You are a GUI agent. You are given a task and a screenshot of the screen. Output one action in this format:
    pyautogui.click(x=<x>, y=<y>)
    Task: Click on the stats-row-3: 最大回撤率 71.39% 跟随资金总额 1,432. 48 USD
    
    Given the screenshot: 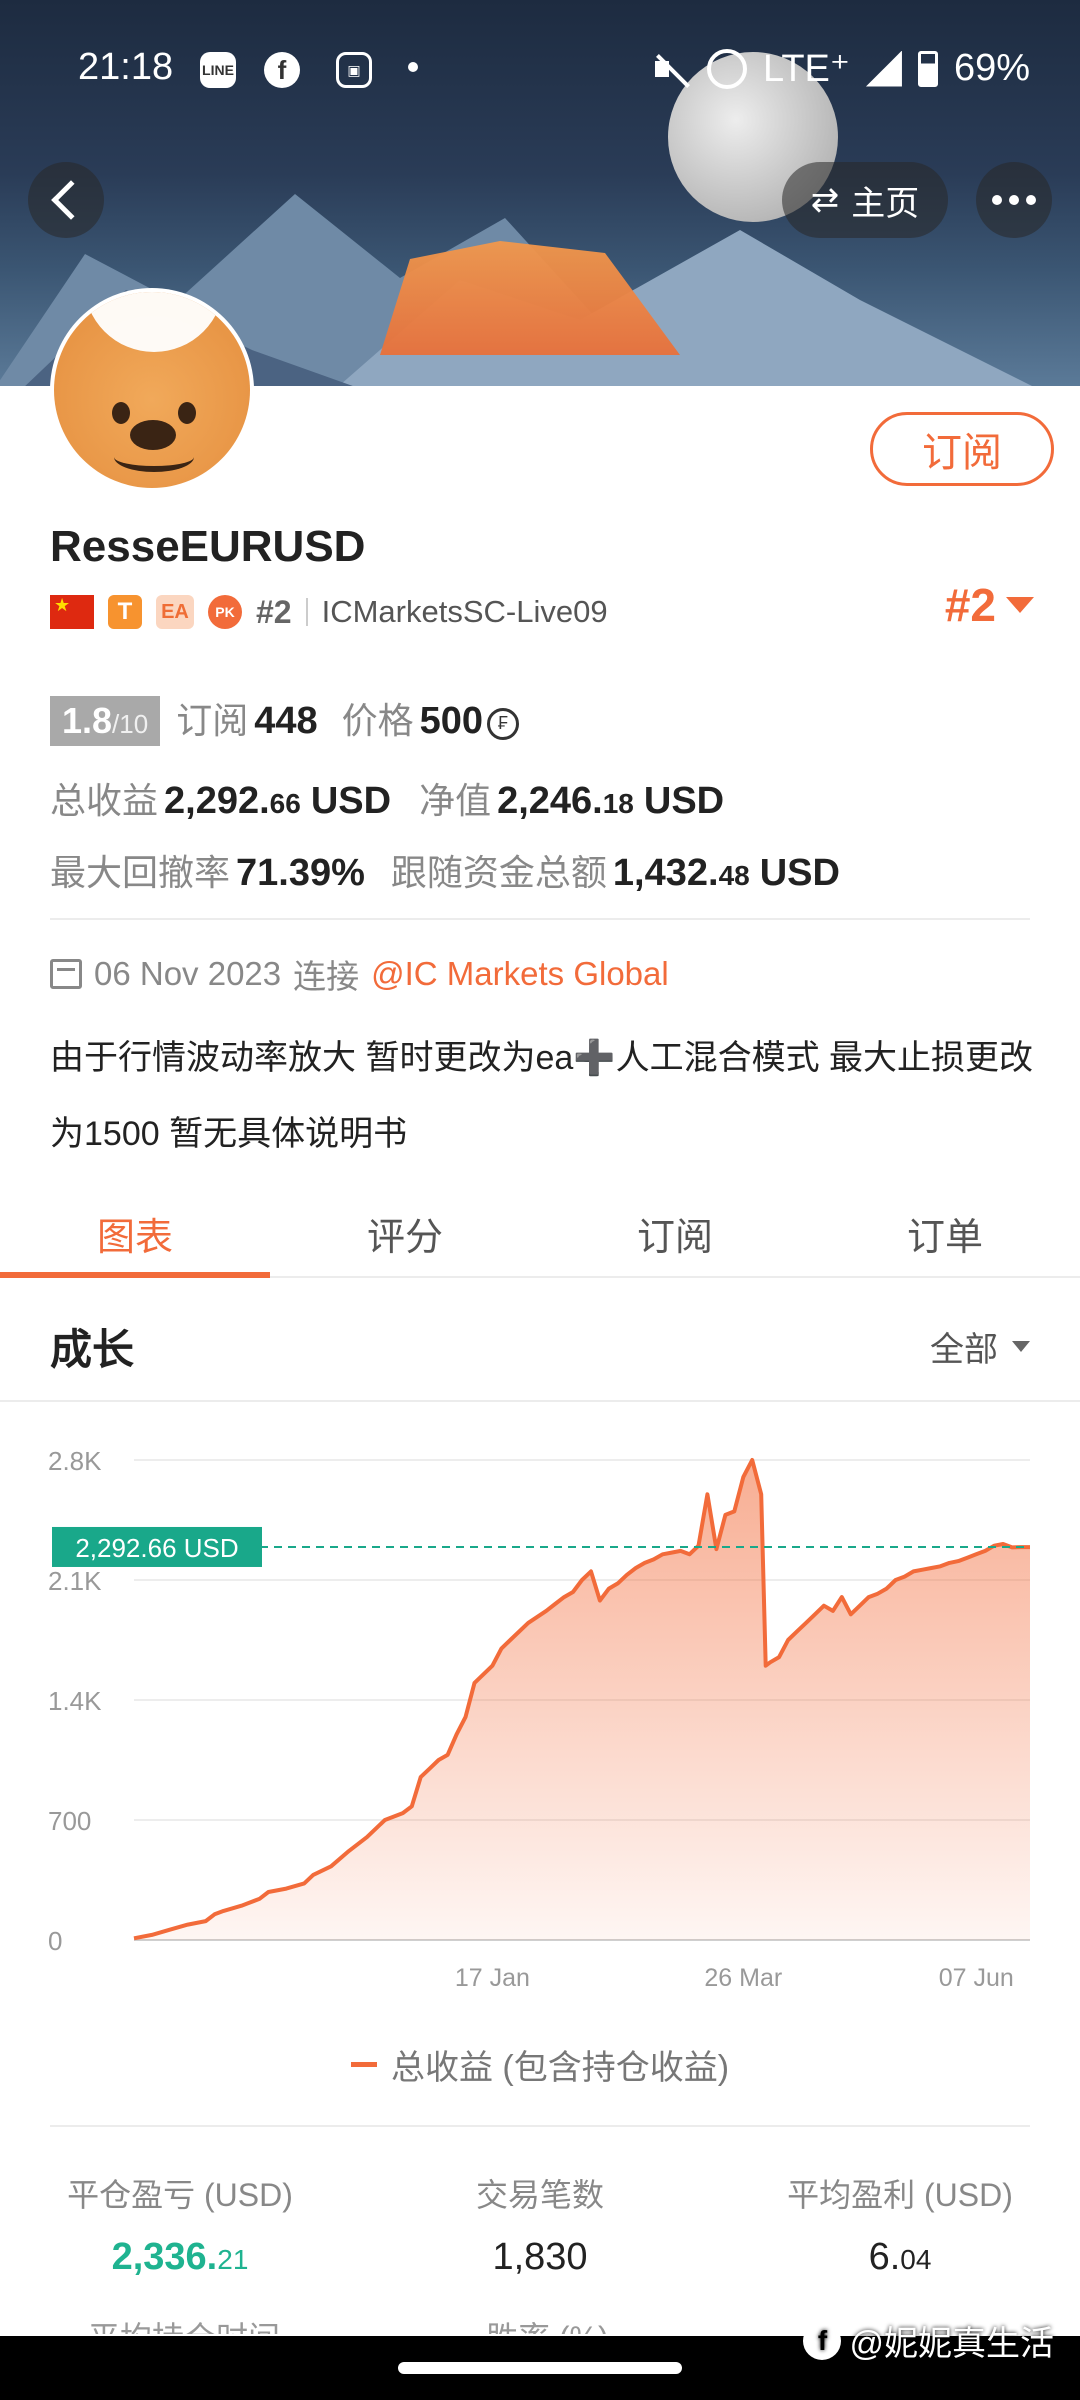 What is the action you would take?
    pyautogui.click(x=445, y=870)
    